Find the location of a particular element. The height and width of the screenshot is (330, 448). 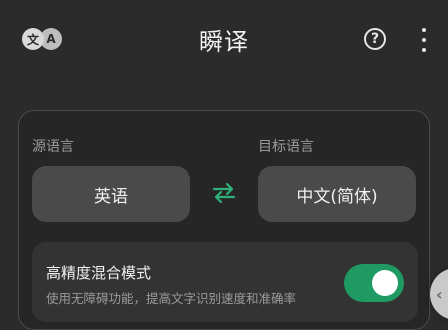

chevron-left-icon: ‹ is located at coordinates (439, 294).